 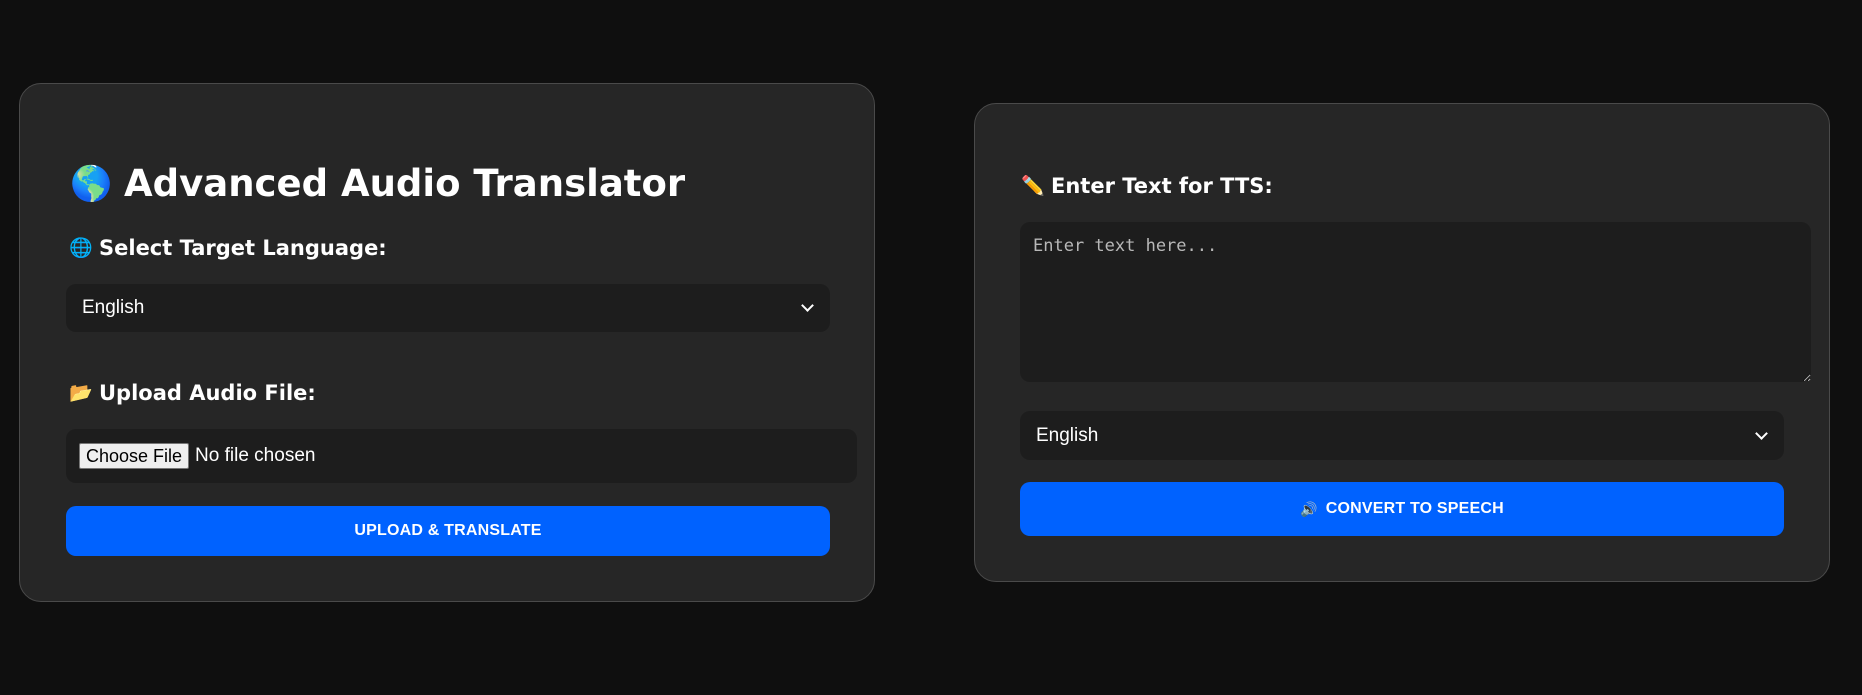 I want to click on open-folder-icon: 📂, so click(x=81, y=393).